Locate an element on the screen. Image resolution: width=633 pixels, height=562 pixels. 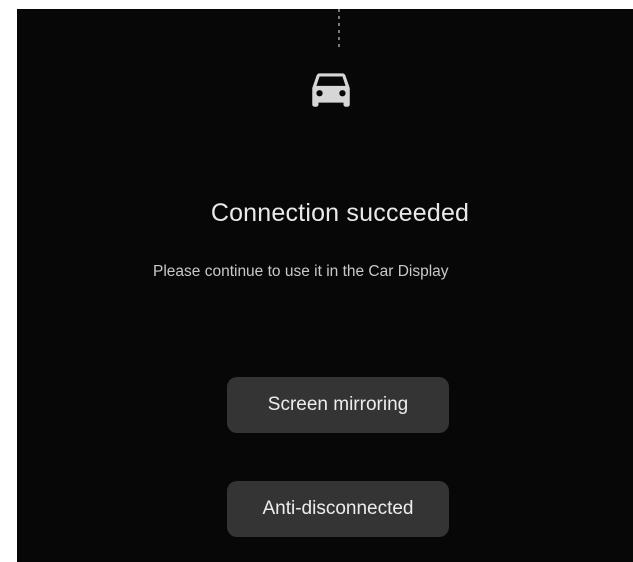
anti-disconnected-button: Anti-disconnected is located at coordinates (338, 509).